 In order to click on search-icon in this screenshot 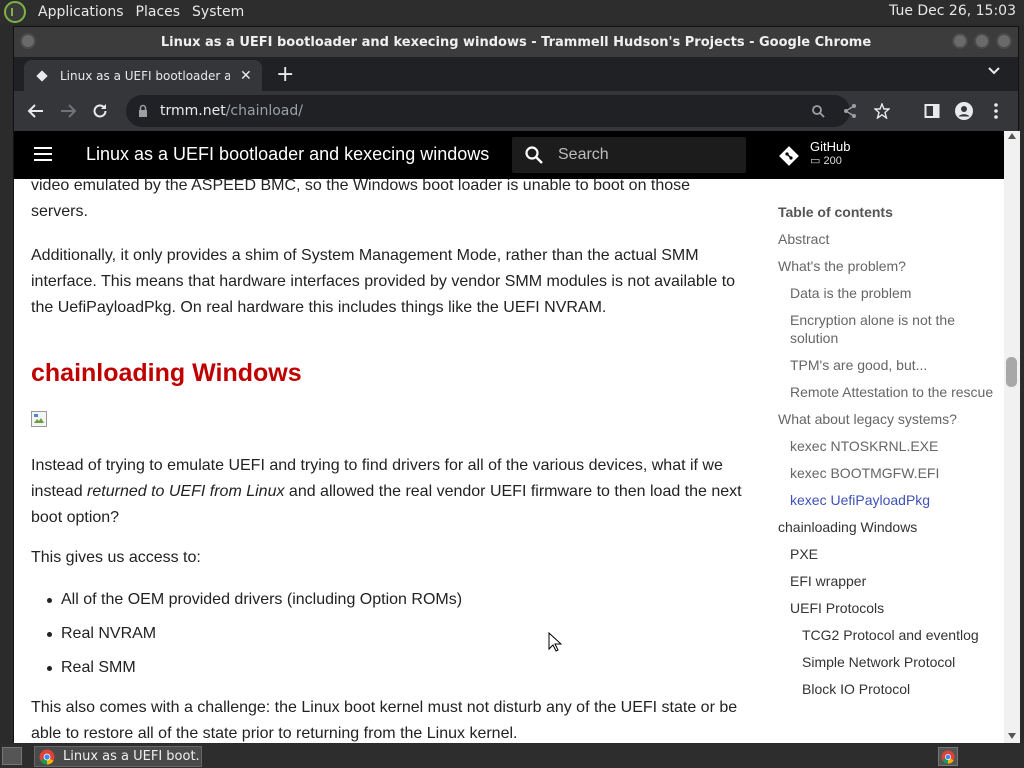, I will do `click(534, 155)`.